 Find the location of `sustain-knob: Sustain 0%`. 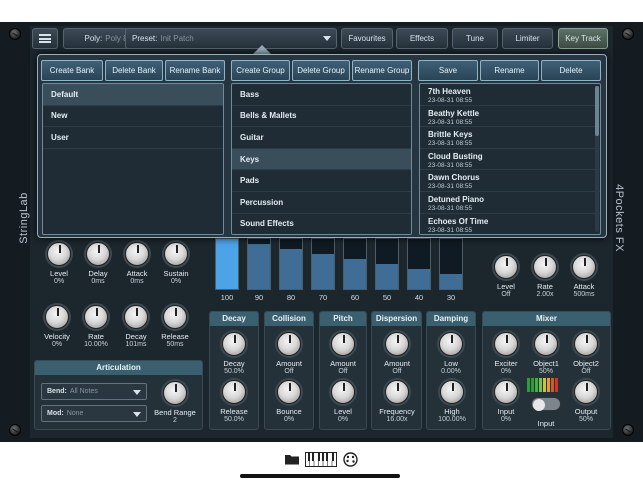

sustain-knob: Sustain 0% is located at coordinates (176, 263).